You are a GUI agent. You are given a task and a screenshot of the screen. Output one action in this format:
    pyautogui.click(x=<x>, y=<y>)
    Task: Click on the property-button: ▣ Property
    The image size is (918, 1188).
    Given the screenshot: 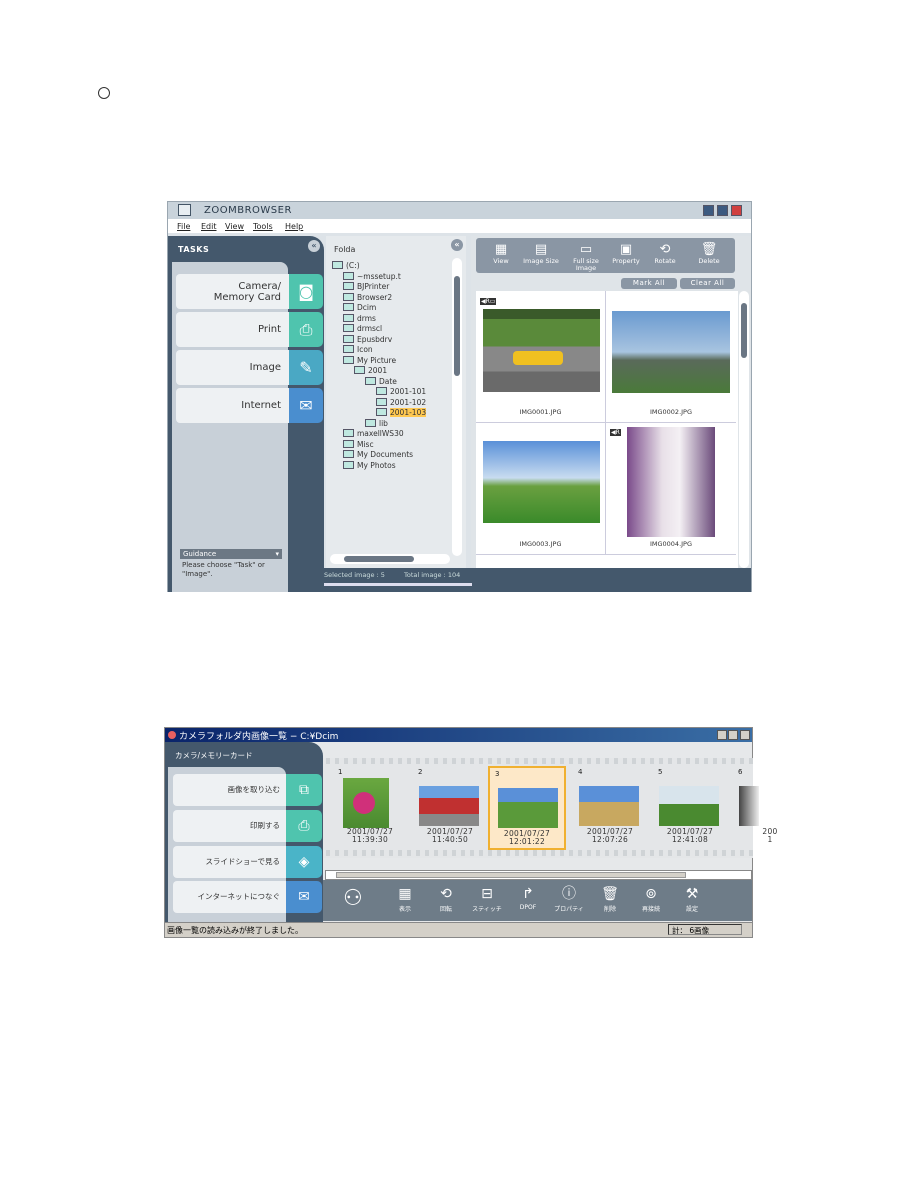 What is the action you would take?
    pyautogui.click(x=626, y=253)
    